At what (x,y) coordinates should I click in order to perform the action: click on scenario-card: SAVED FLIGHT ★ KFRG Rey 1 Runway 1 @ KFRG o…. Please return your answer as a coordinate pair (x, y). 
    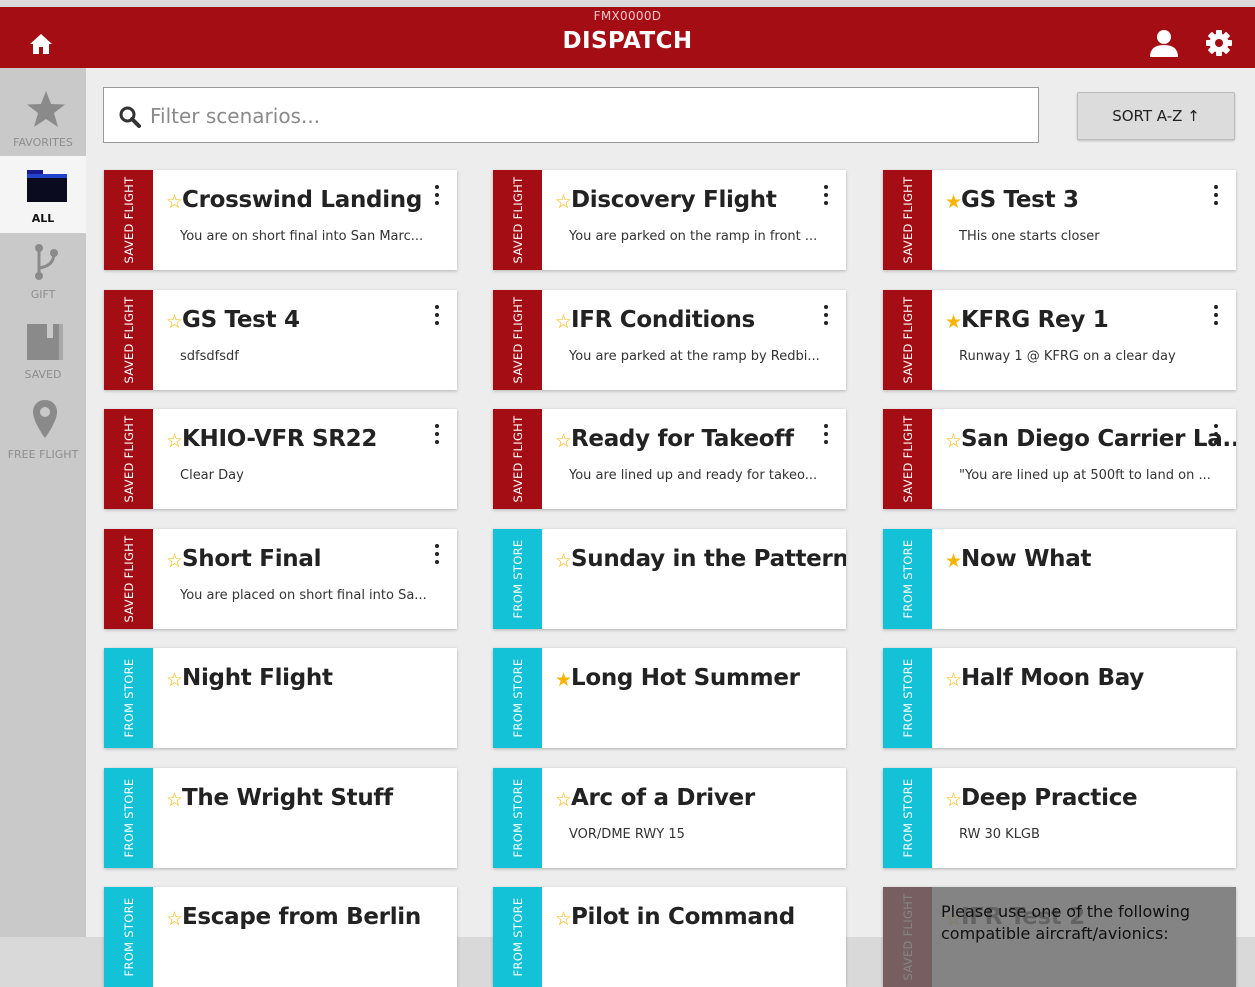
    Looking at the image, I should click on (1059, 339).